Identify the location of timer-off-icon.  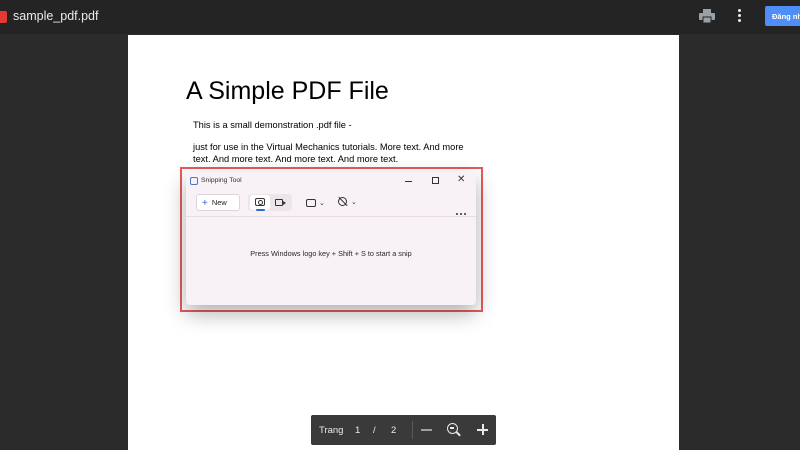
(342, 201).